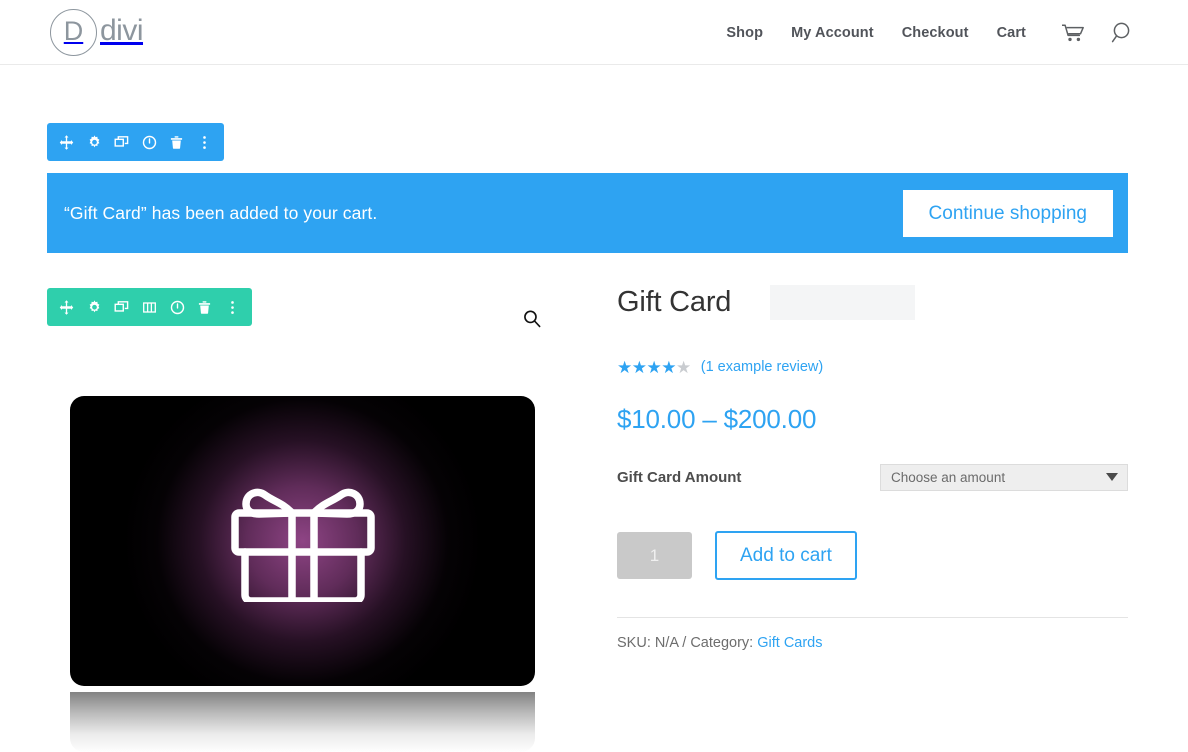  I want to click on nav-item-shop: Shop, so click(744, 33).